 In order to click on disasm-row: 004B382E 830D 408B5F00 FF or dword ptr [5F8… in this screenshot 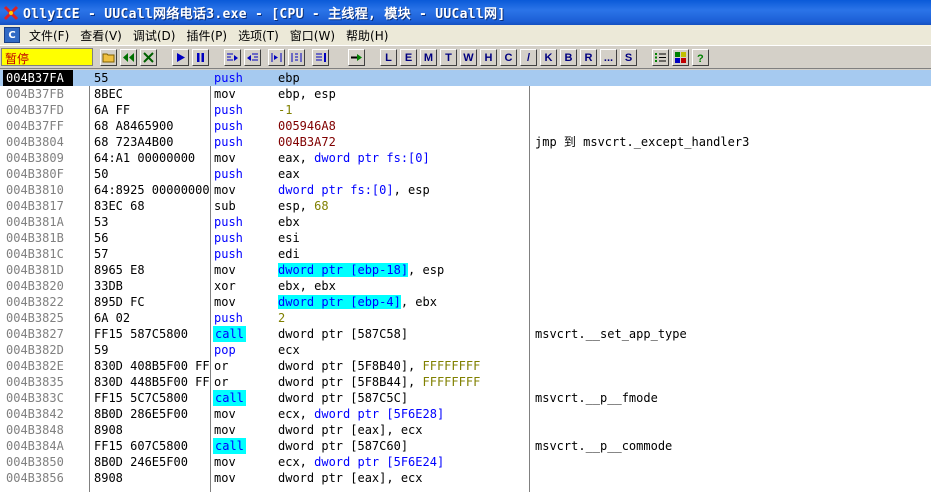, I will do `click(465, 366)`.